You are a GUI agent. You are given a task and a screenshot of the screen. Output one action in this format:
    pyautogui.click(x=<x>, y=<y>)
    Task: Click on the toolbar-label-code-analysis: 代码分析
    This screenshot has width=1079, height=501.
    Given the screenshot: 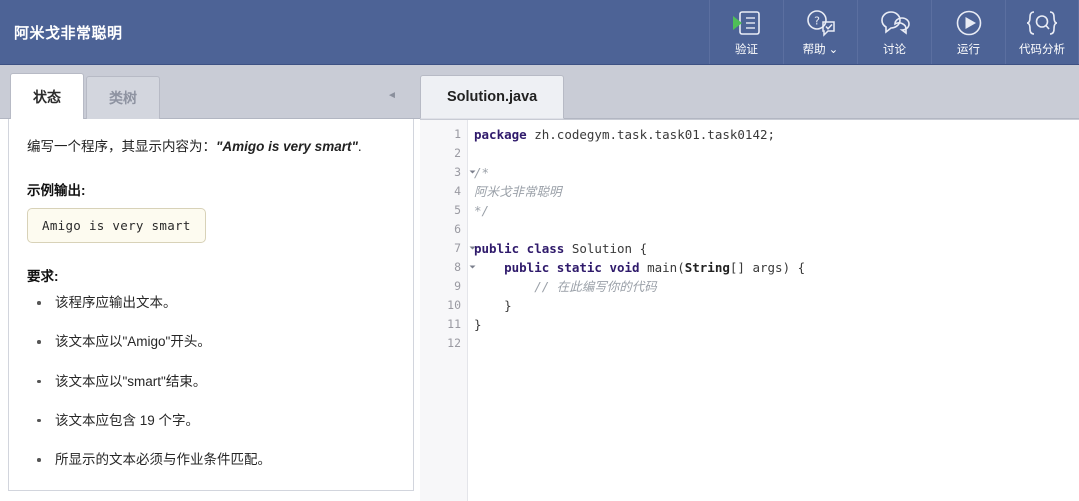 What is the action you would take?
    pyautogui.click(x=1042, y=49)
    